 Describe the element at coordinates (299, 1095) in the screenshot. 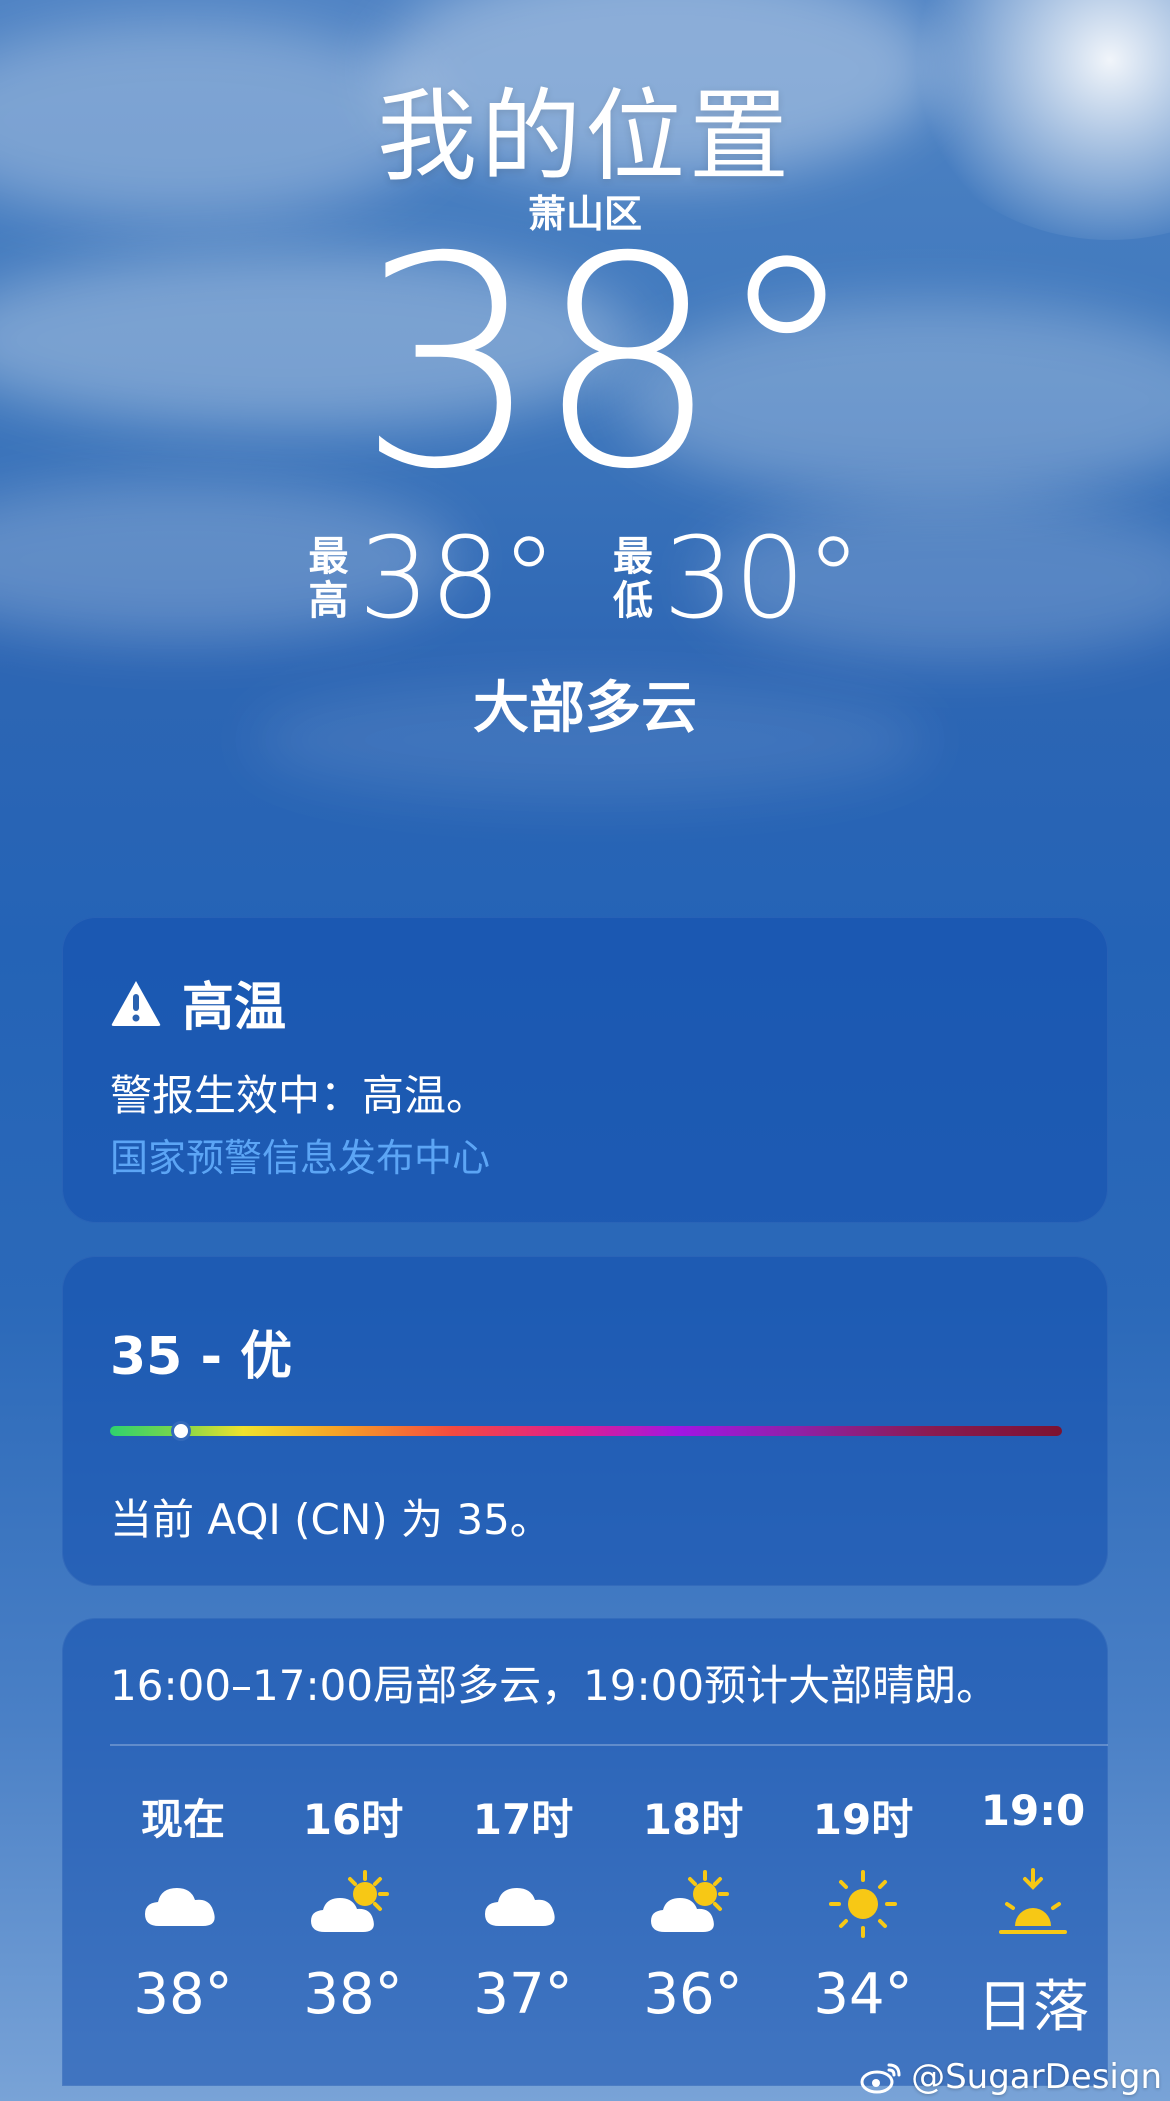

I see `alert-text: 警报生效中：高温。` at that location.